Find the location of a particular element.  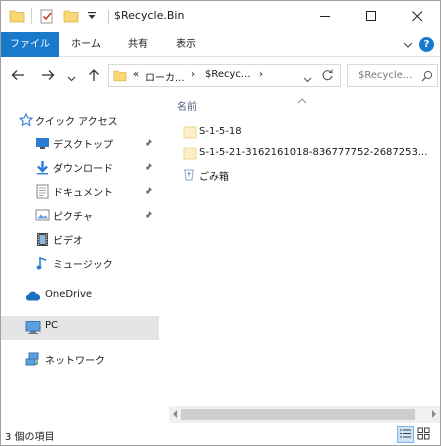

title-divider is located at coordinates (108, 17).